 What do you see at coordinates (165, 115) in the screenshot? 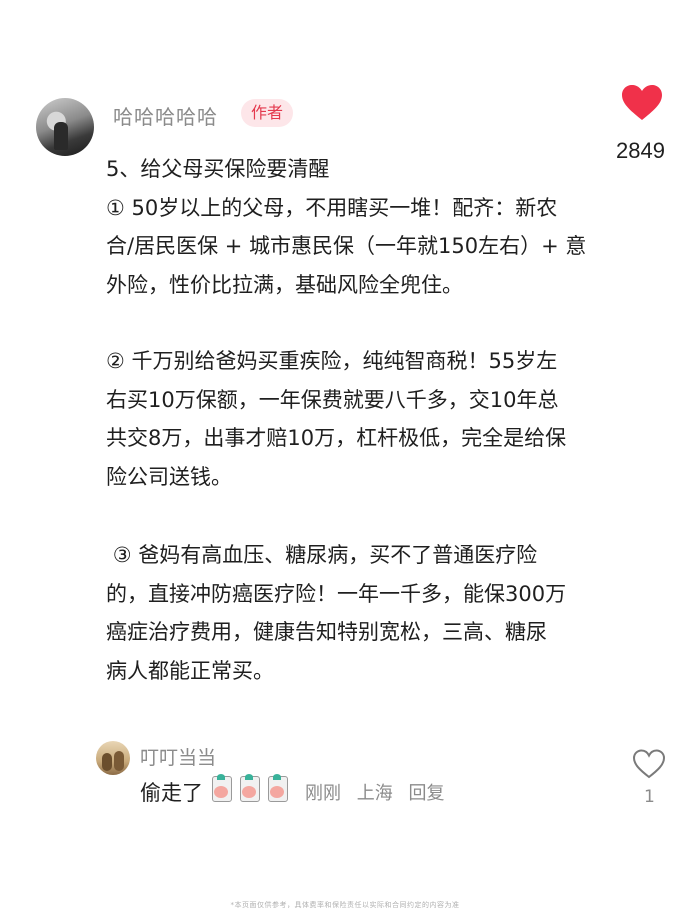
I see `author-name: 哈哈哈哈哈` at bounding box center [165, 115].